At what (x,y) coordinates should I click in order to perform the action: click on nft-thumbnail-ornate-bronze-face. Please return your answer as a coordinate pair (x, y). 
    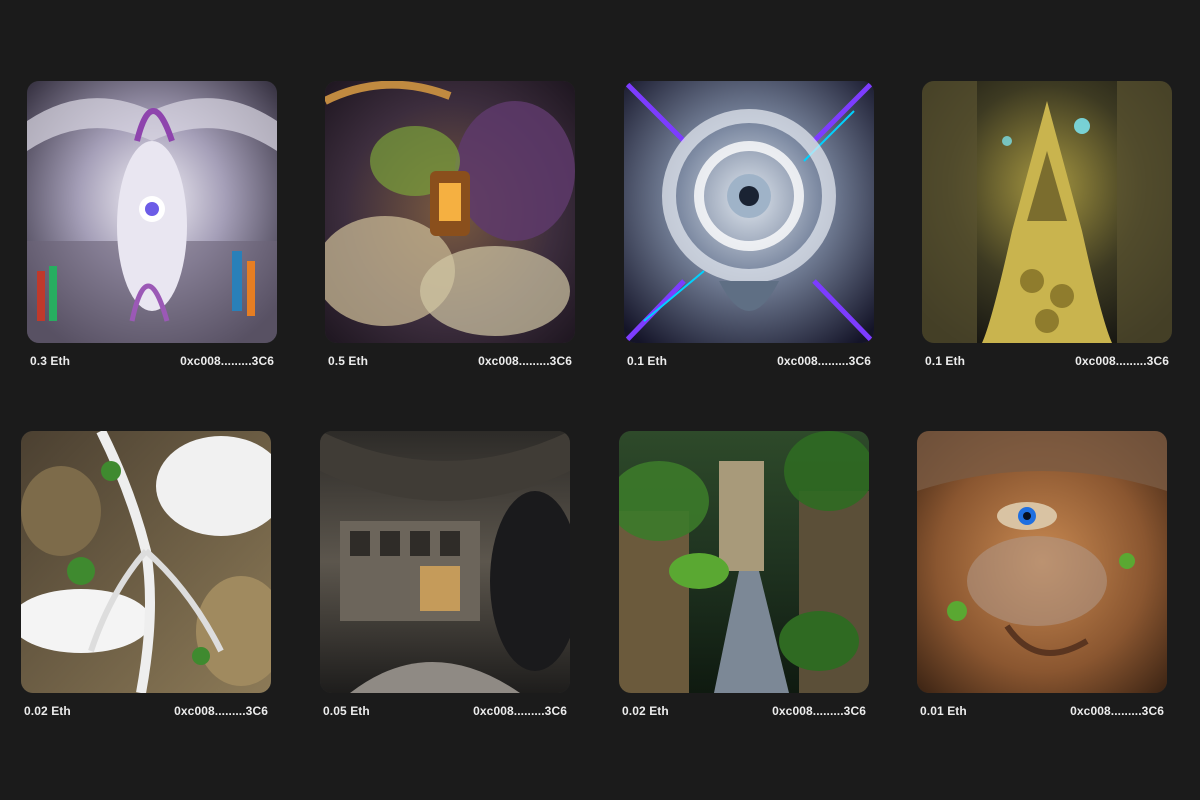
    Looking at the image, I should click on (1042, 562).